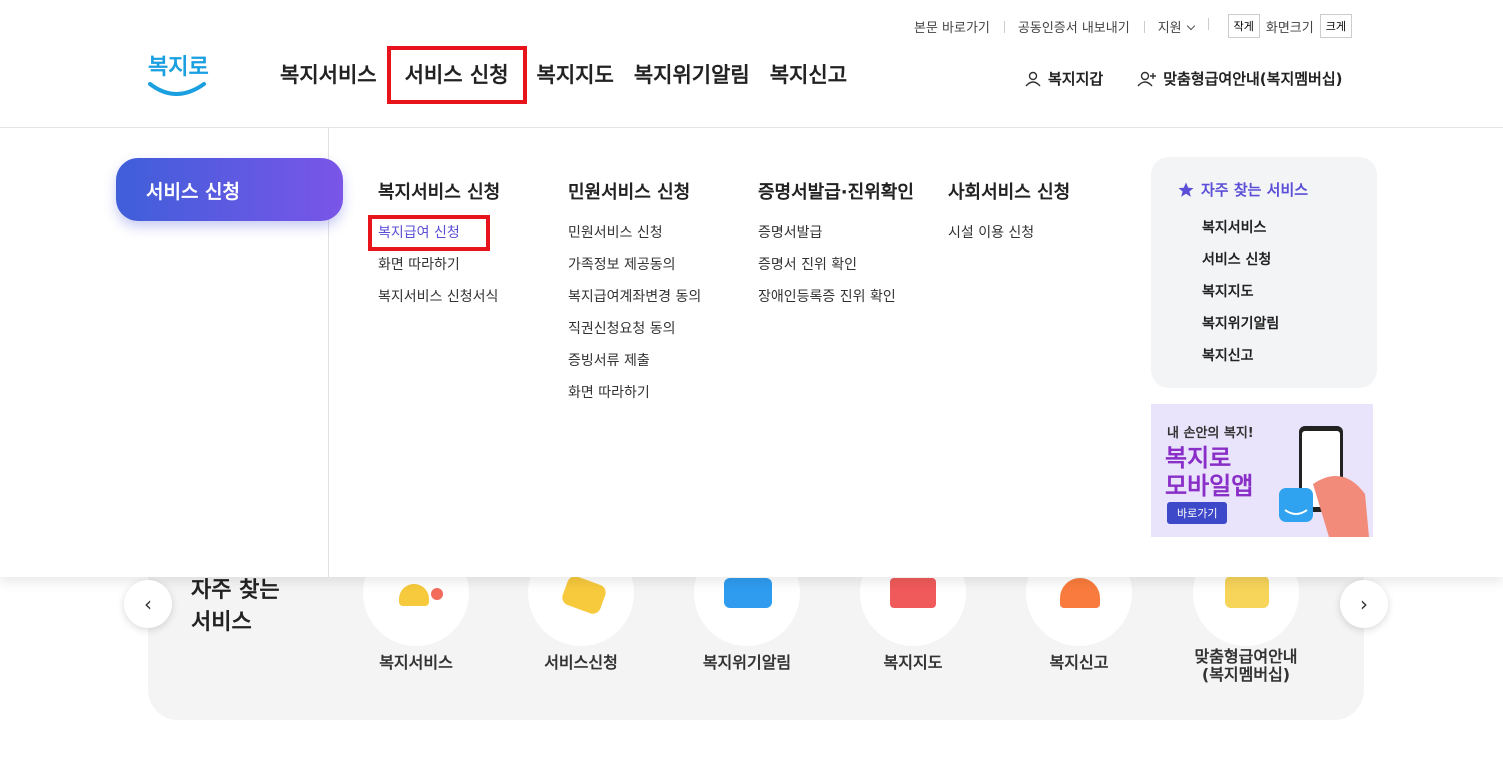 The image size is (1503, 778). What do you see at coordinates (692, 75) in the screenshot?
I see `nav-crisis-alert: 복지위기알림` at bounding box center [692, 75].